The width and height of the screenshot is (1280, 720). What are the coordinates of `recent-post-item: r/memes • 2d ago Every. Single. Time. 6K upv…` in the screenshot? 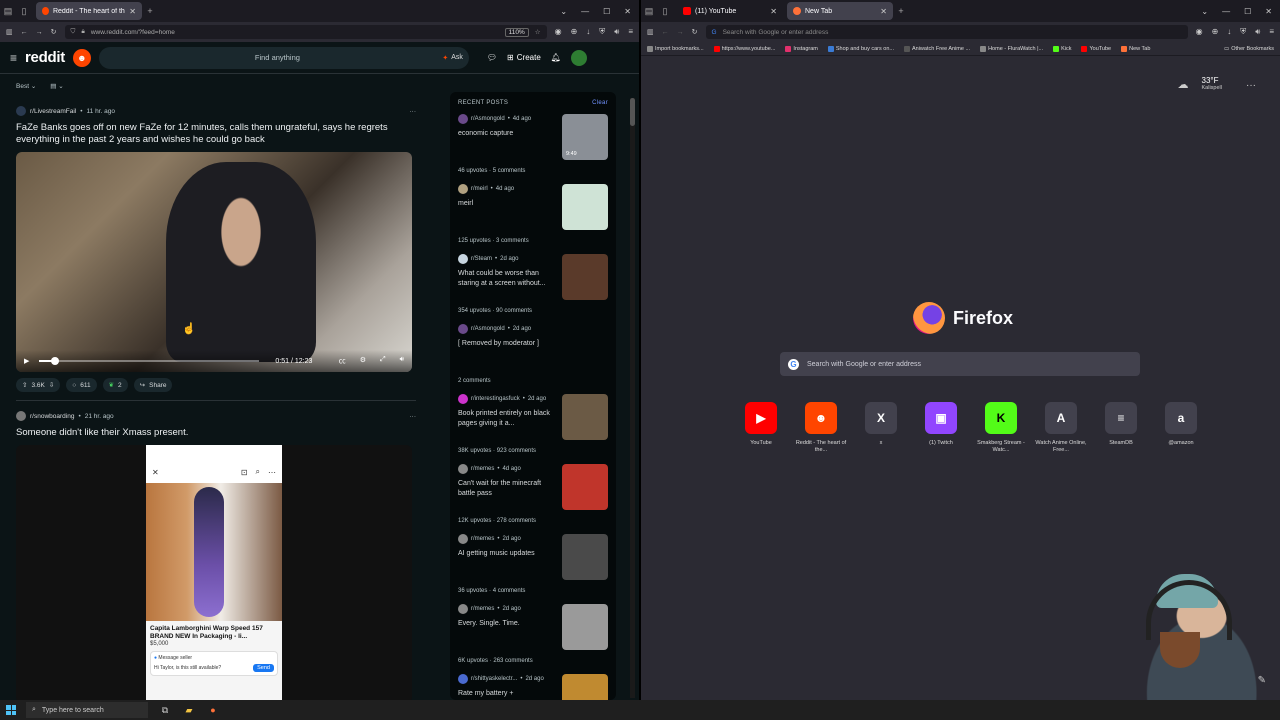 It's located at (533, 639).